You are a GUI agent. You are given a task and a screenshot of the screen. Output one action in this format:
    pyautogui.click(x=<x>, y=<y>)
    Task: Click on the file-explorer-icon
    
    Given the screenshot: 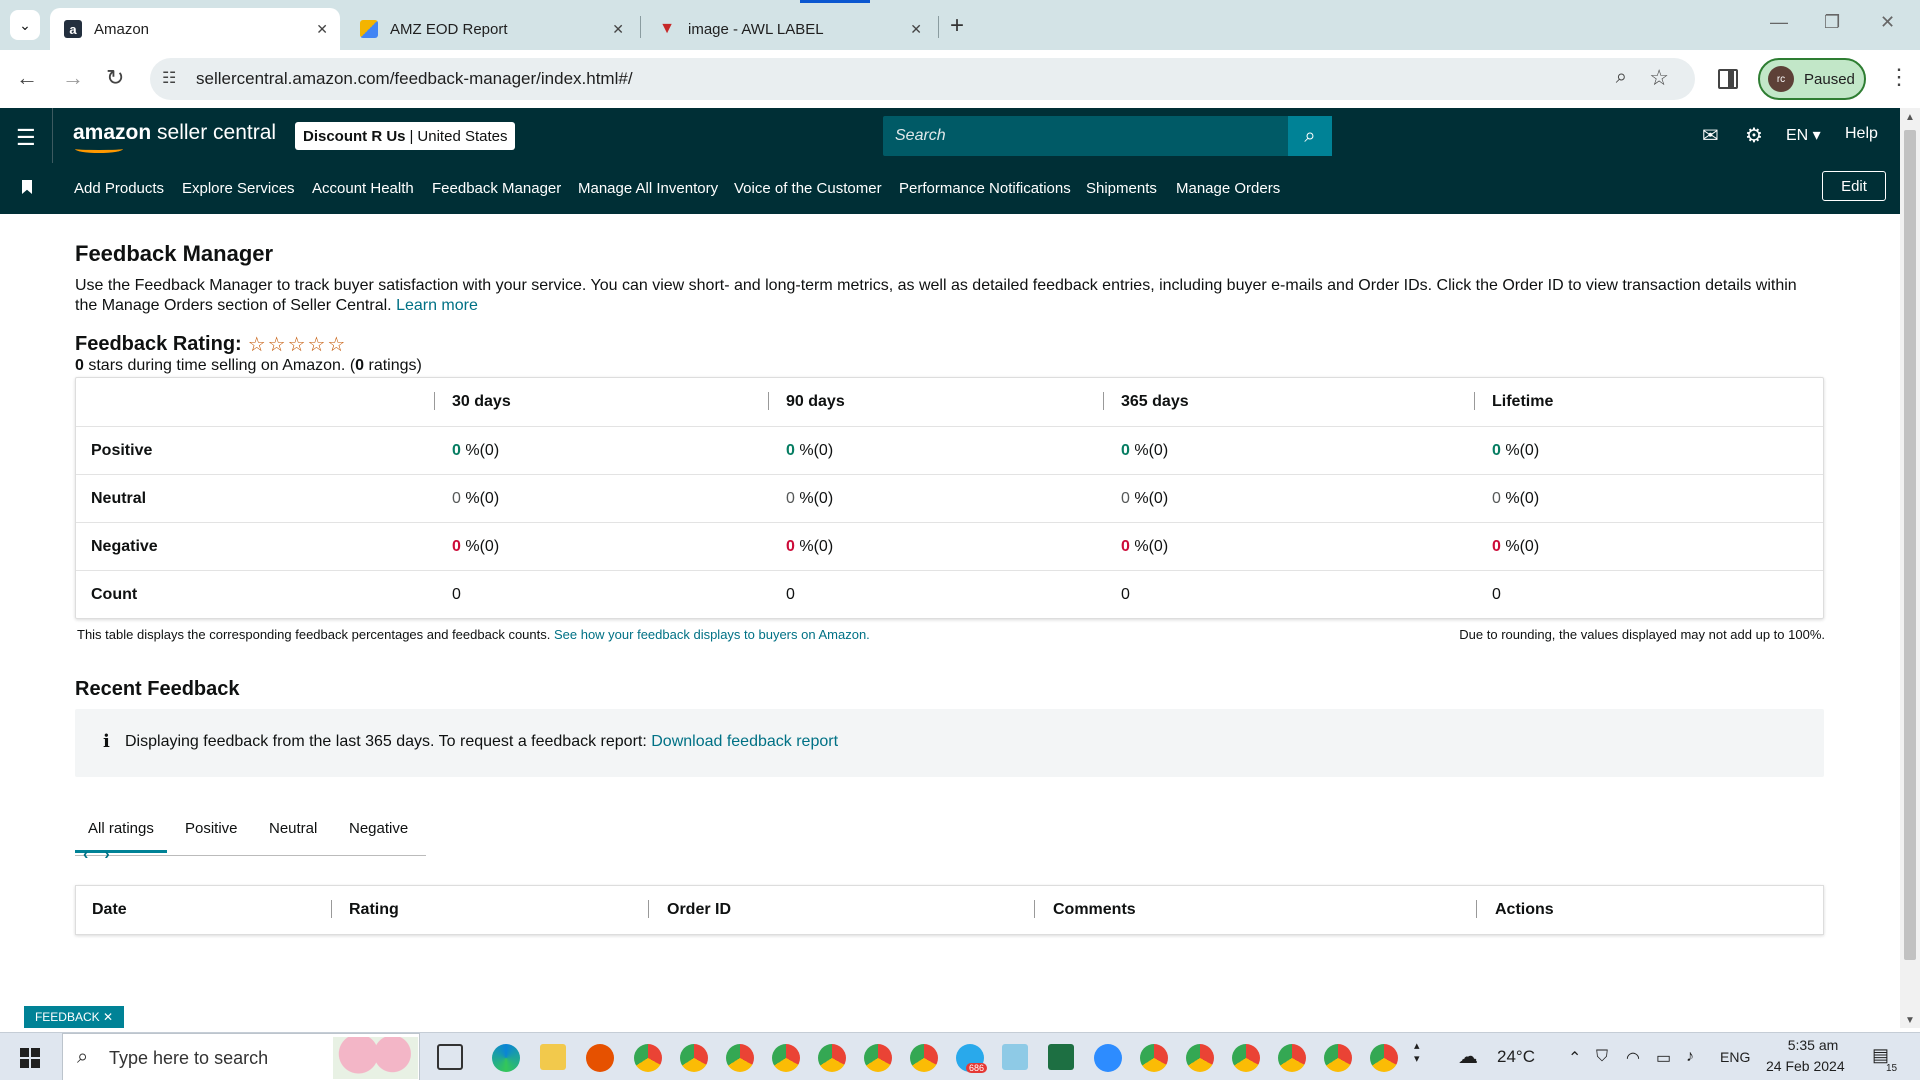 What is the action you would take?
    pyautogui.click(x=553, y=1057)
    